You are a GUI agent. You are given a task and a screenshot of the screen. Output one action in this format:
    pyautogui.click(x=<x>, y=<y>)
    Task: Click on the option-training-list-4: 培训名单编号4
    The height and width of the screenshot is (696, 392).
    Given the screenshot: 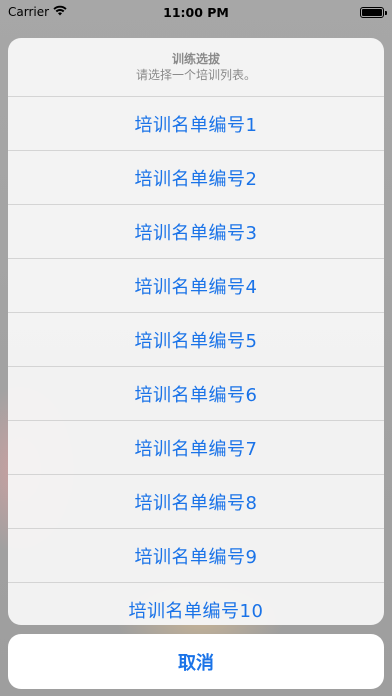 What is the action you would take?
    pyautogui.click(x=196, y=286)
    